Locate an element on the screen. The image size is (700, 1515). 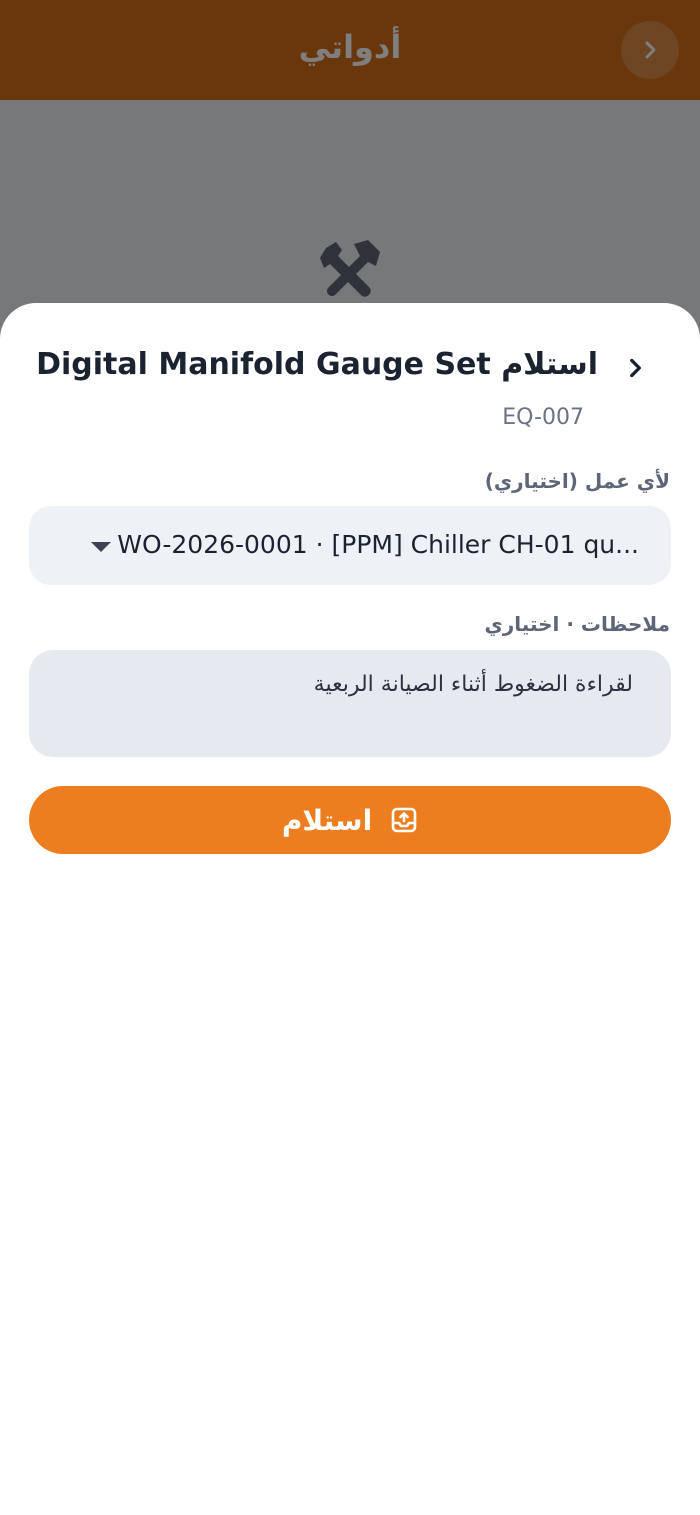
tray-upload-icon is located at coordinates (404, 820).